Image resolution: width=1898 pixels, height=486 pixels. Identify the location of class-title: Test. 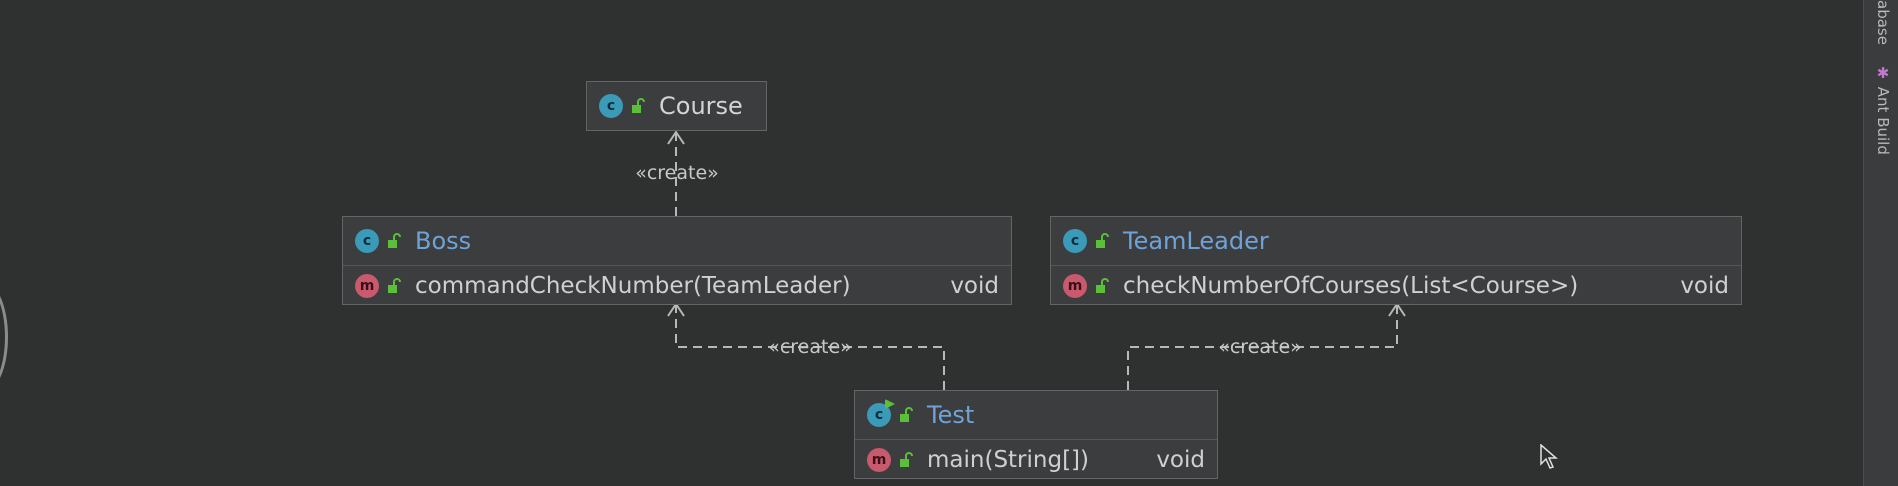
(951, 415).